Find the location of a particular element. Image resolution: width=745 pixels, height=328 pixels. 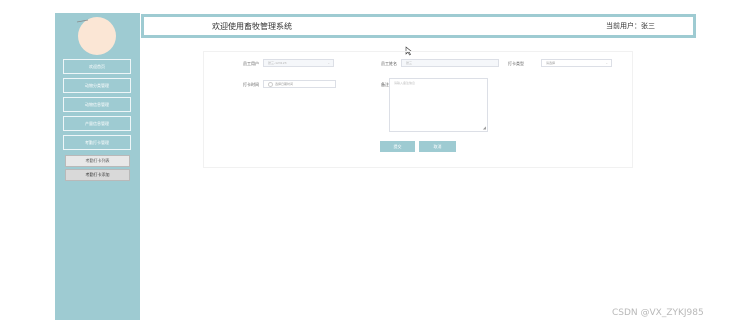

punch-time-label: 打卡时间 is located at coordinates (251, 84).